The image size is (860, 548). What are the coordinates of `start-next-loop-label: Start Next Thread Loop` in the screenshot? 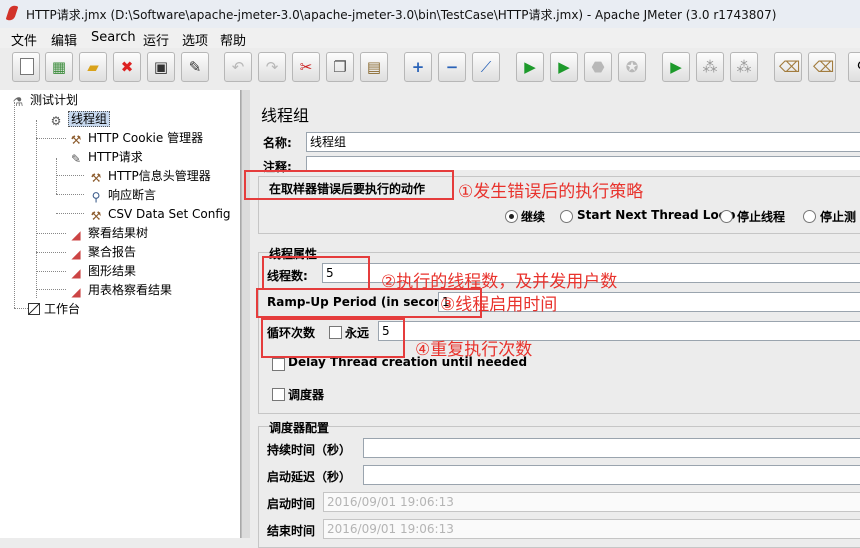 It's located at (656, 215).